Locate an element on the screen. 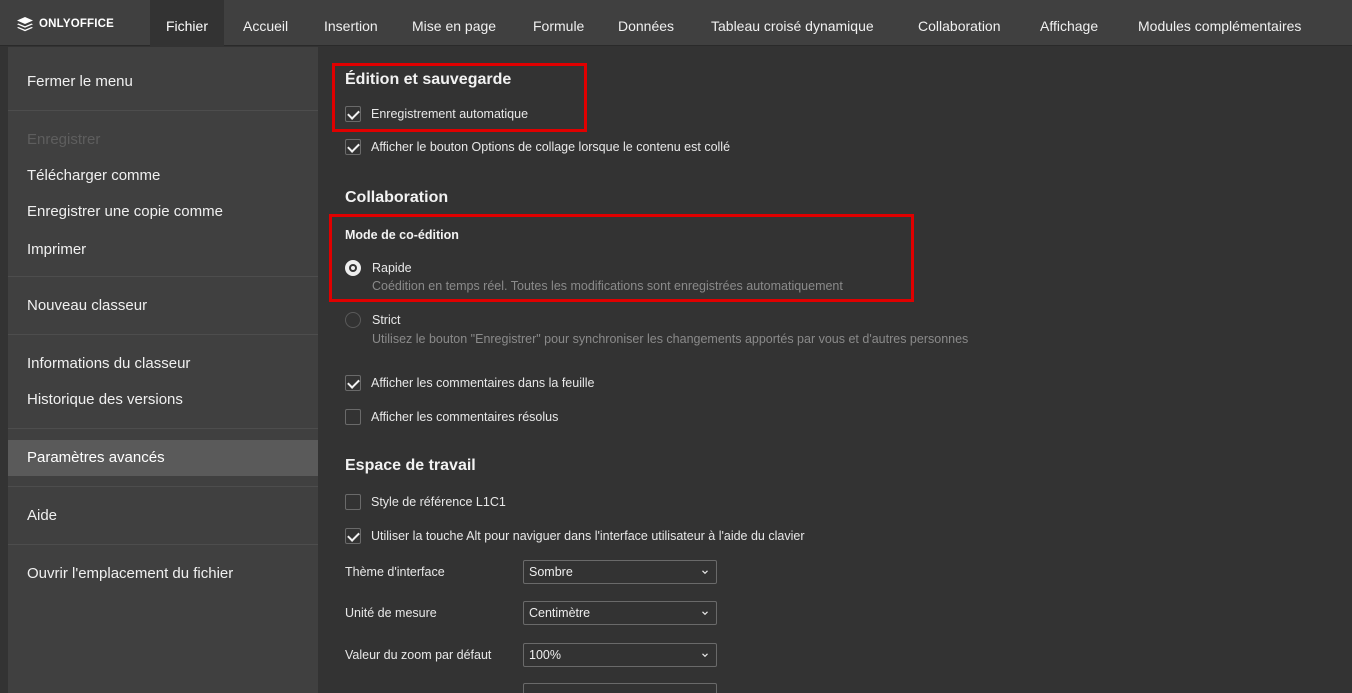 This screenshot has width=1352, height=693. theme-select: Sombre is located at coordinates (620, 572).